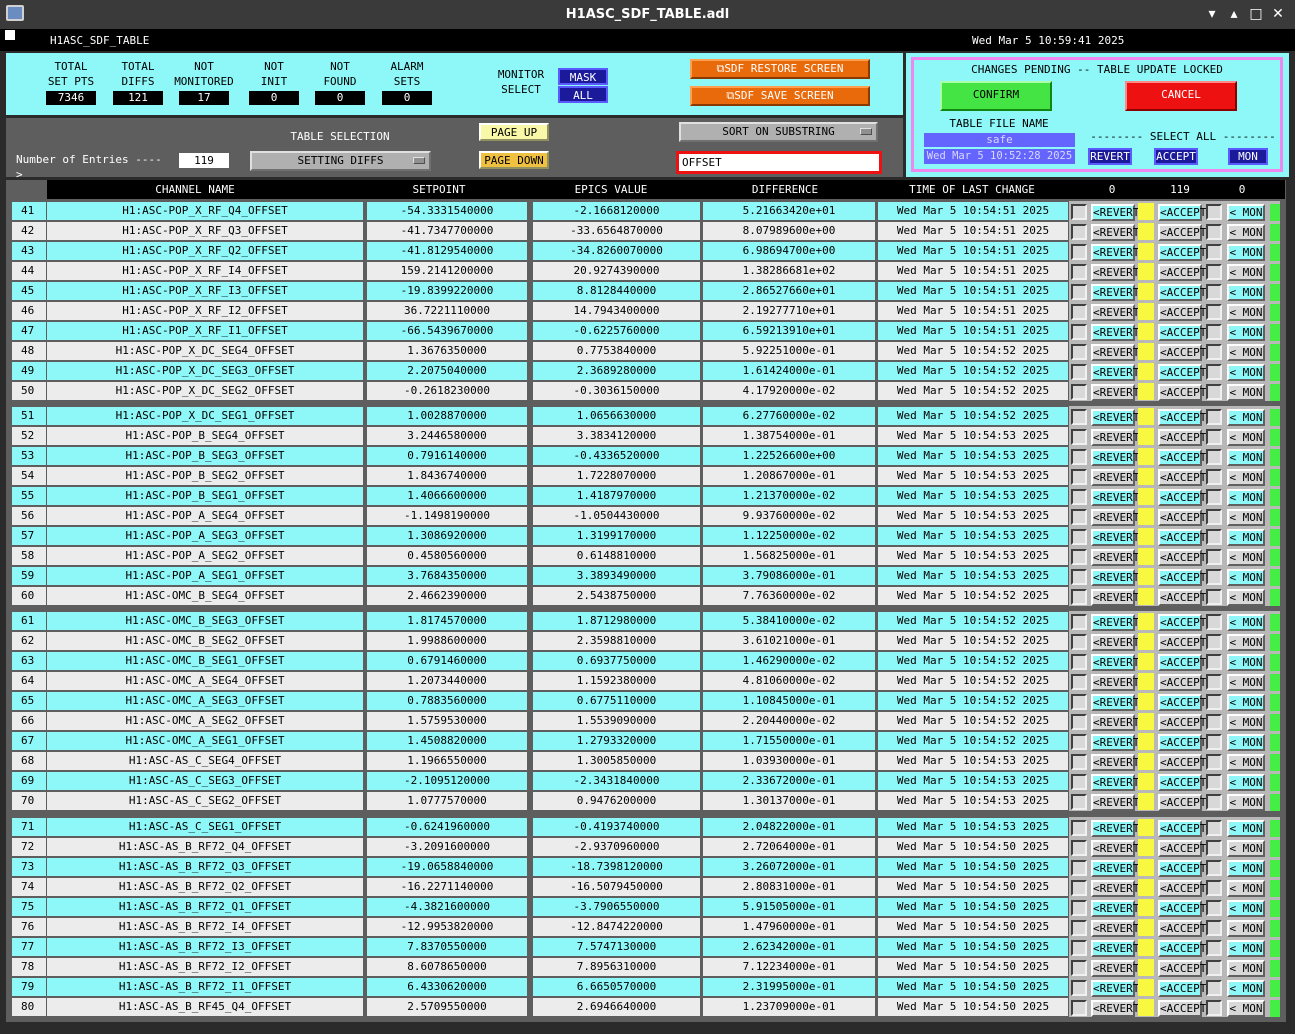  What do you see at coordinates (583, 94) in the screenshot?
I see `all-button: ALL` at bounding box center [583, 94].